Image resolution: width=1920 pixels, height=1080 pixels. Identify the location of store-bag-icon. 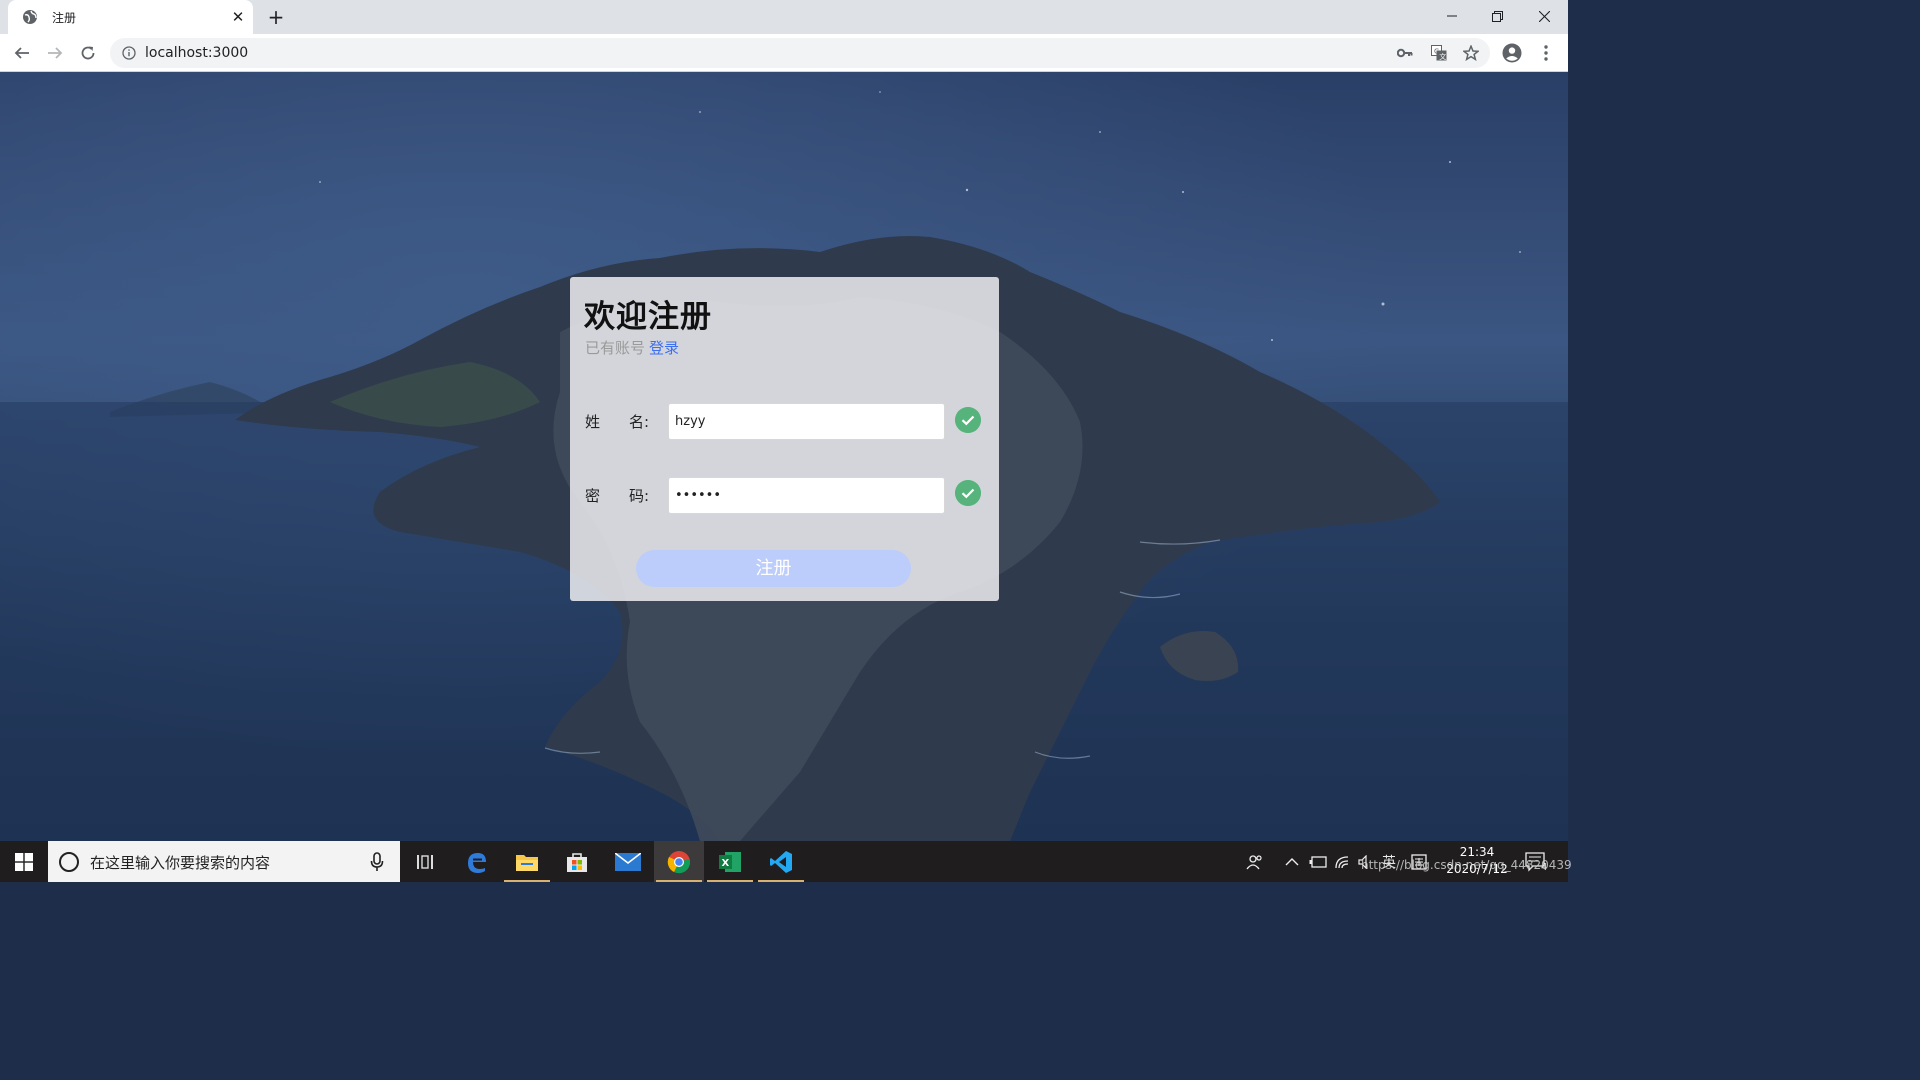
(577, 862).